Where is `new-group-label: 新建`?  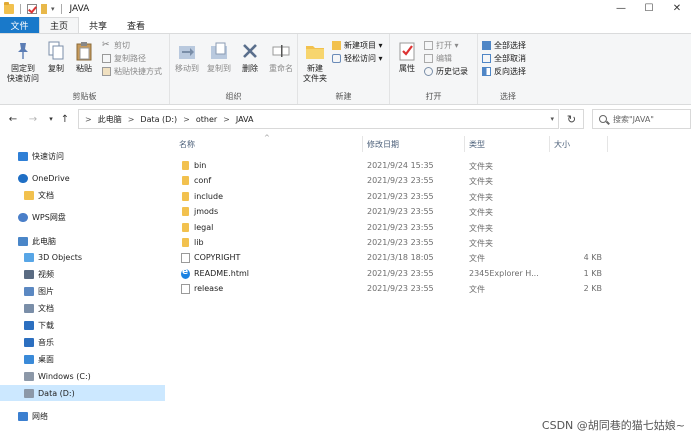
new-group-label: 新建 is located at coordinates (343, 96).